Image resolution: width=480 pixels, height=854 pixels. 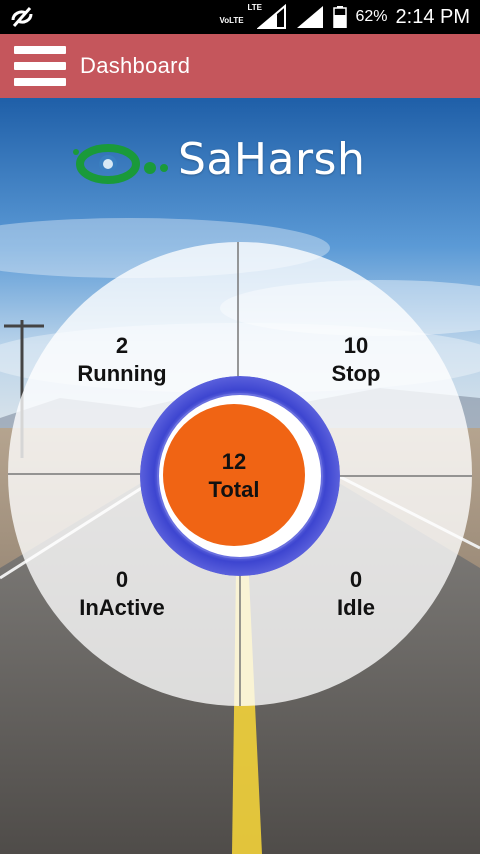 What do you see at coordinates (122, 345) in the screenshot?
I see `running-count: 2` at bounding box center [122, 345].